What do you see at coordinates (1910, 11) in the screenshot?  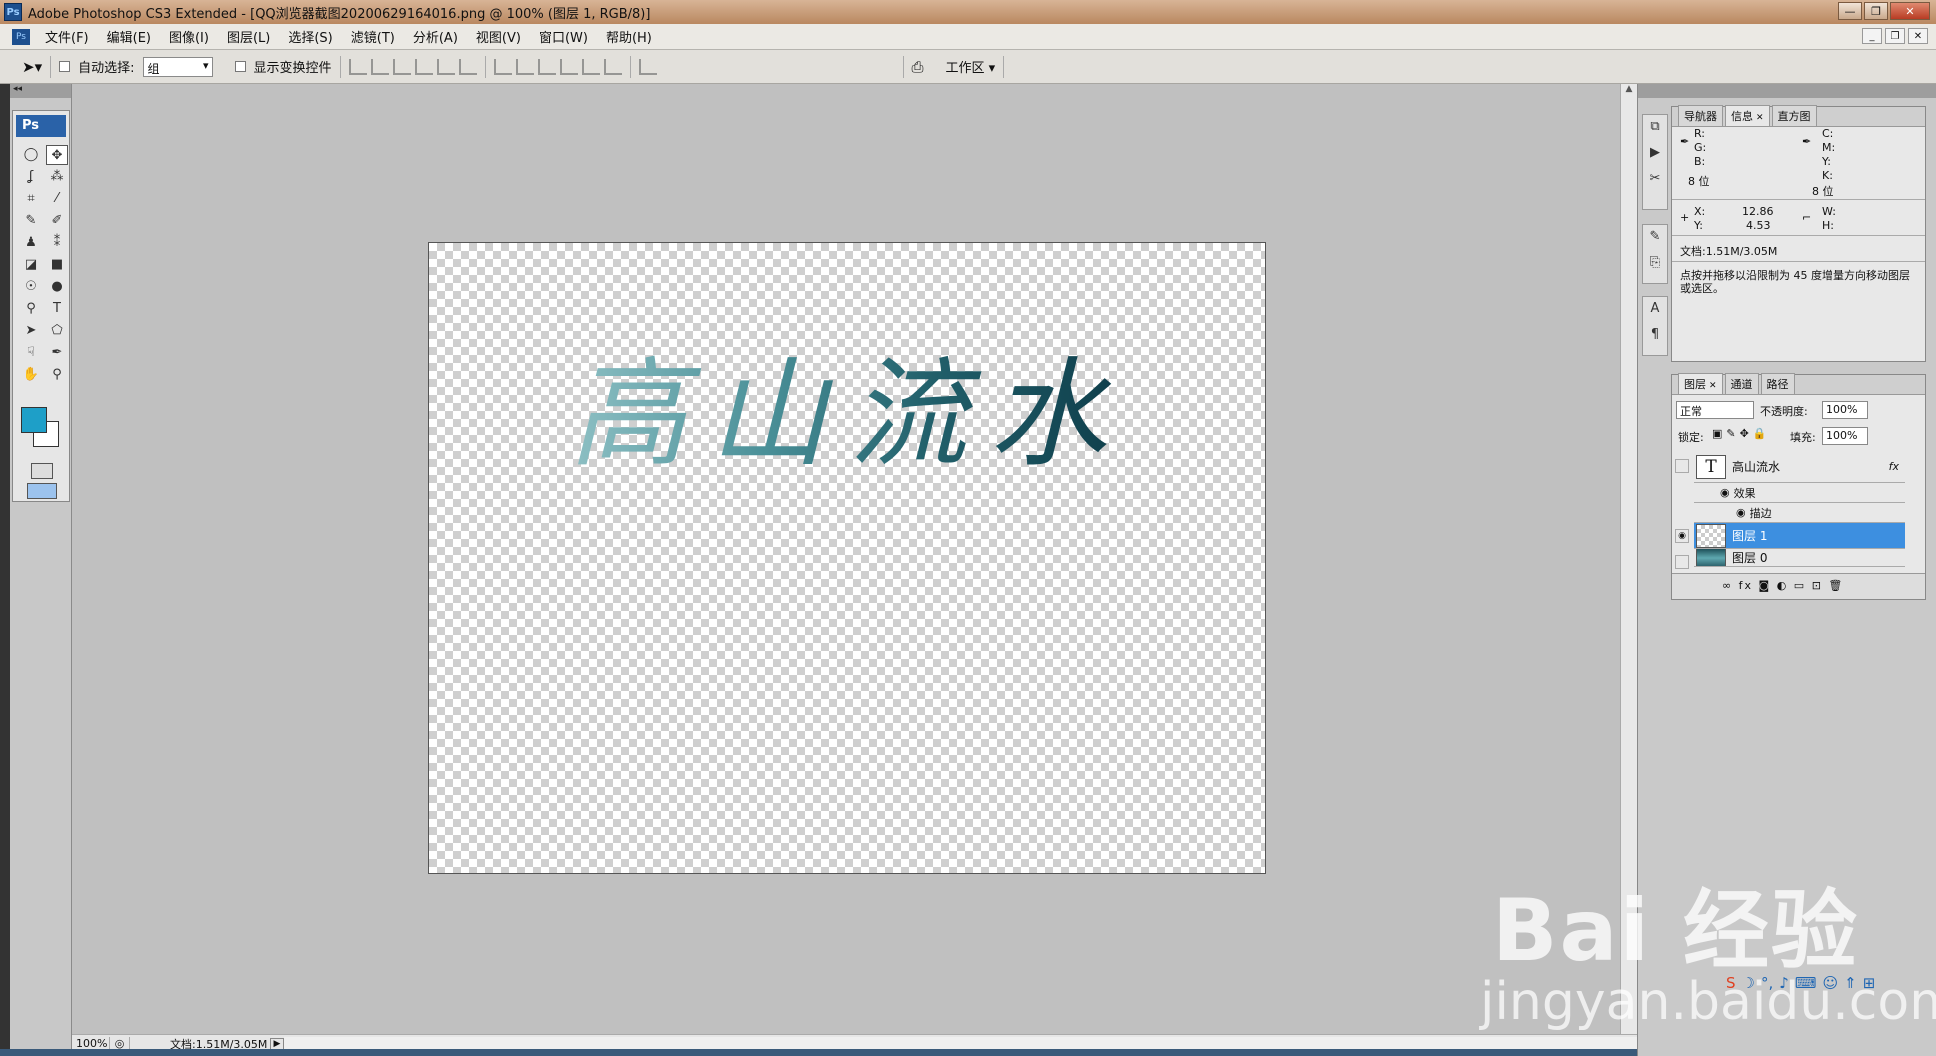 I see `close-button: ✕` at bounding box center [1910, 11].